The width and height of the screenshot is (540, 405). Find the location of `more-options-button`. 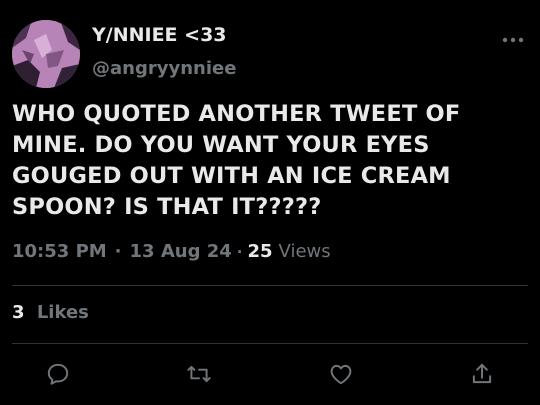

more-options-button is located at coordinates (513, 40).